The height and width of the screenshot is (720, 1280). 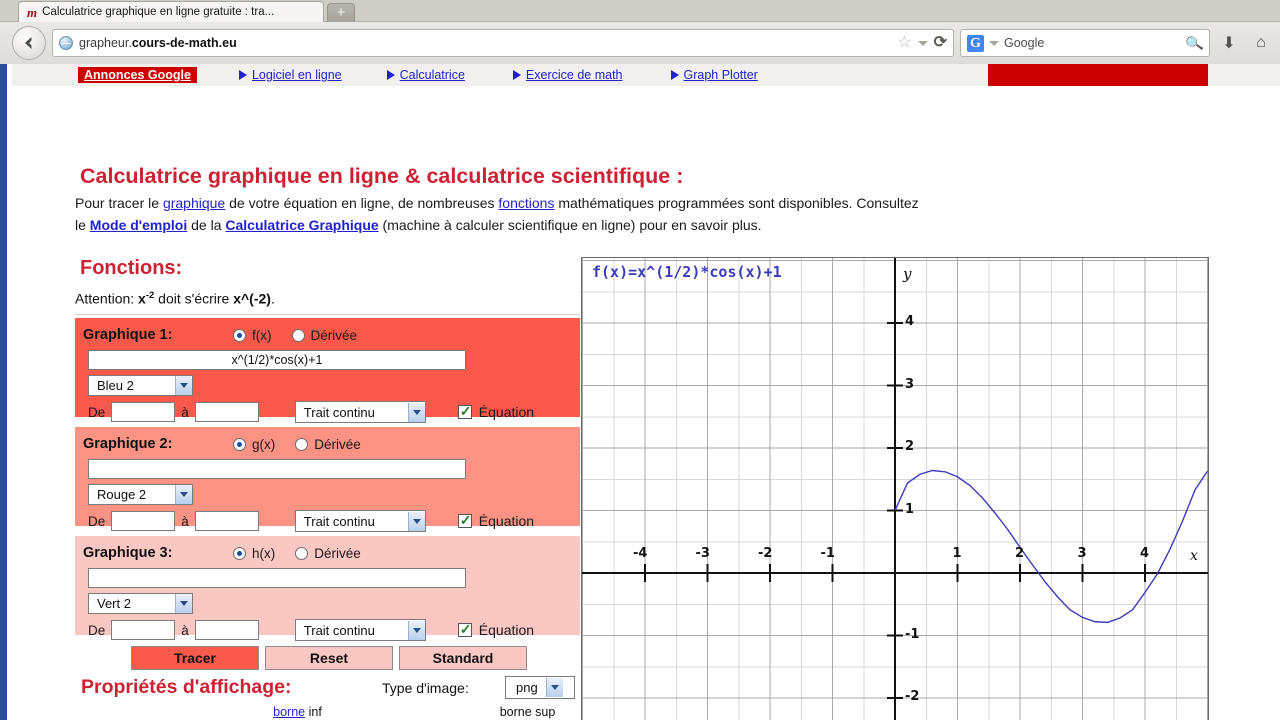 What do you see at coordinates (131, 268) in the screenshot?
I see `fonctions-heading: Fonctions:` at bounding box center [131, 268].